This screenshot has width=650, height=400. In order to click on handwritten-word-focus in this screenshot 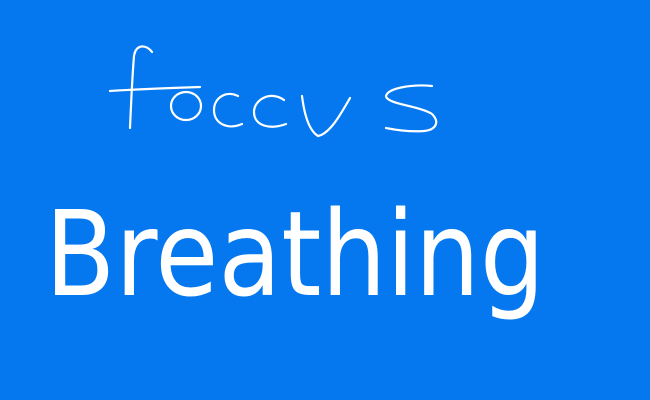, I will do `click(273, 91)`.